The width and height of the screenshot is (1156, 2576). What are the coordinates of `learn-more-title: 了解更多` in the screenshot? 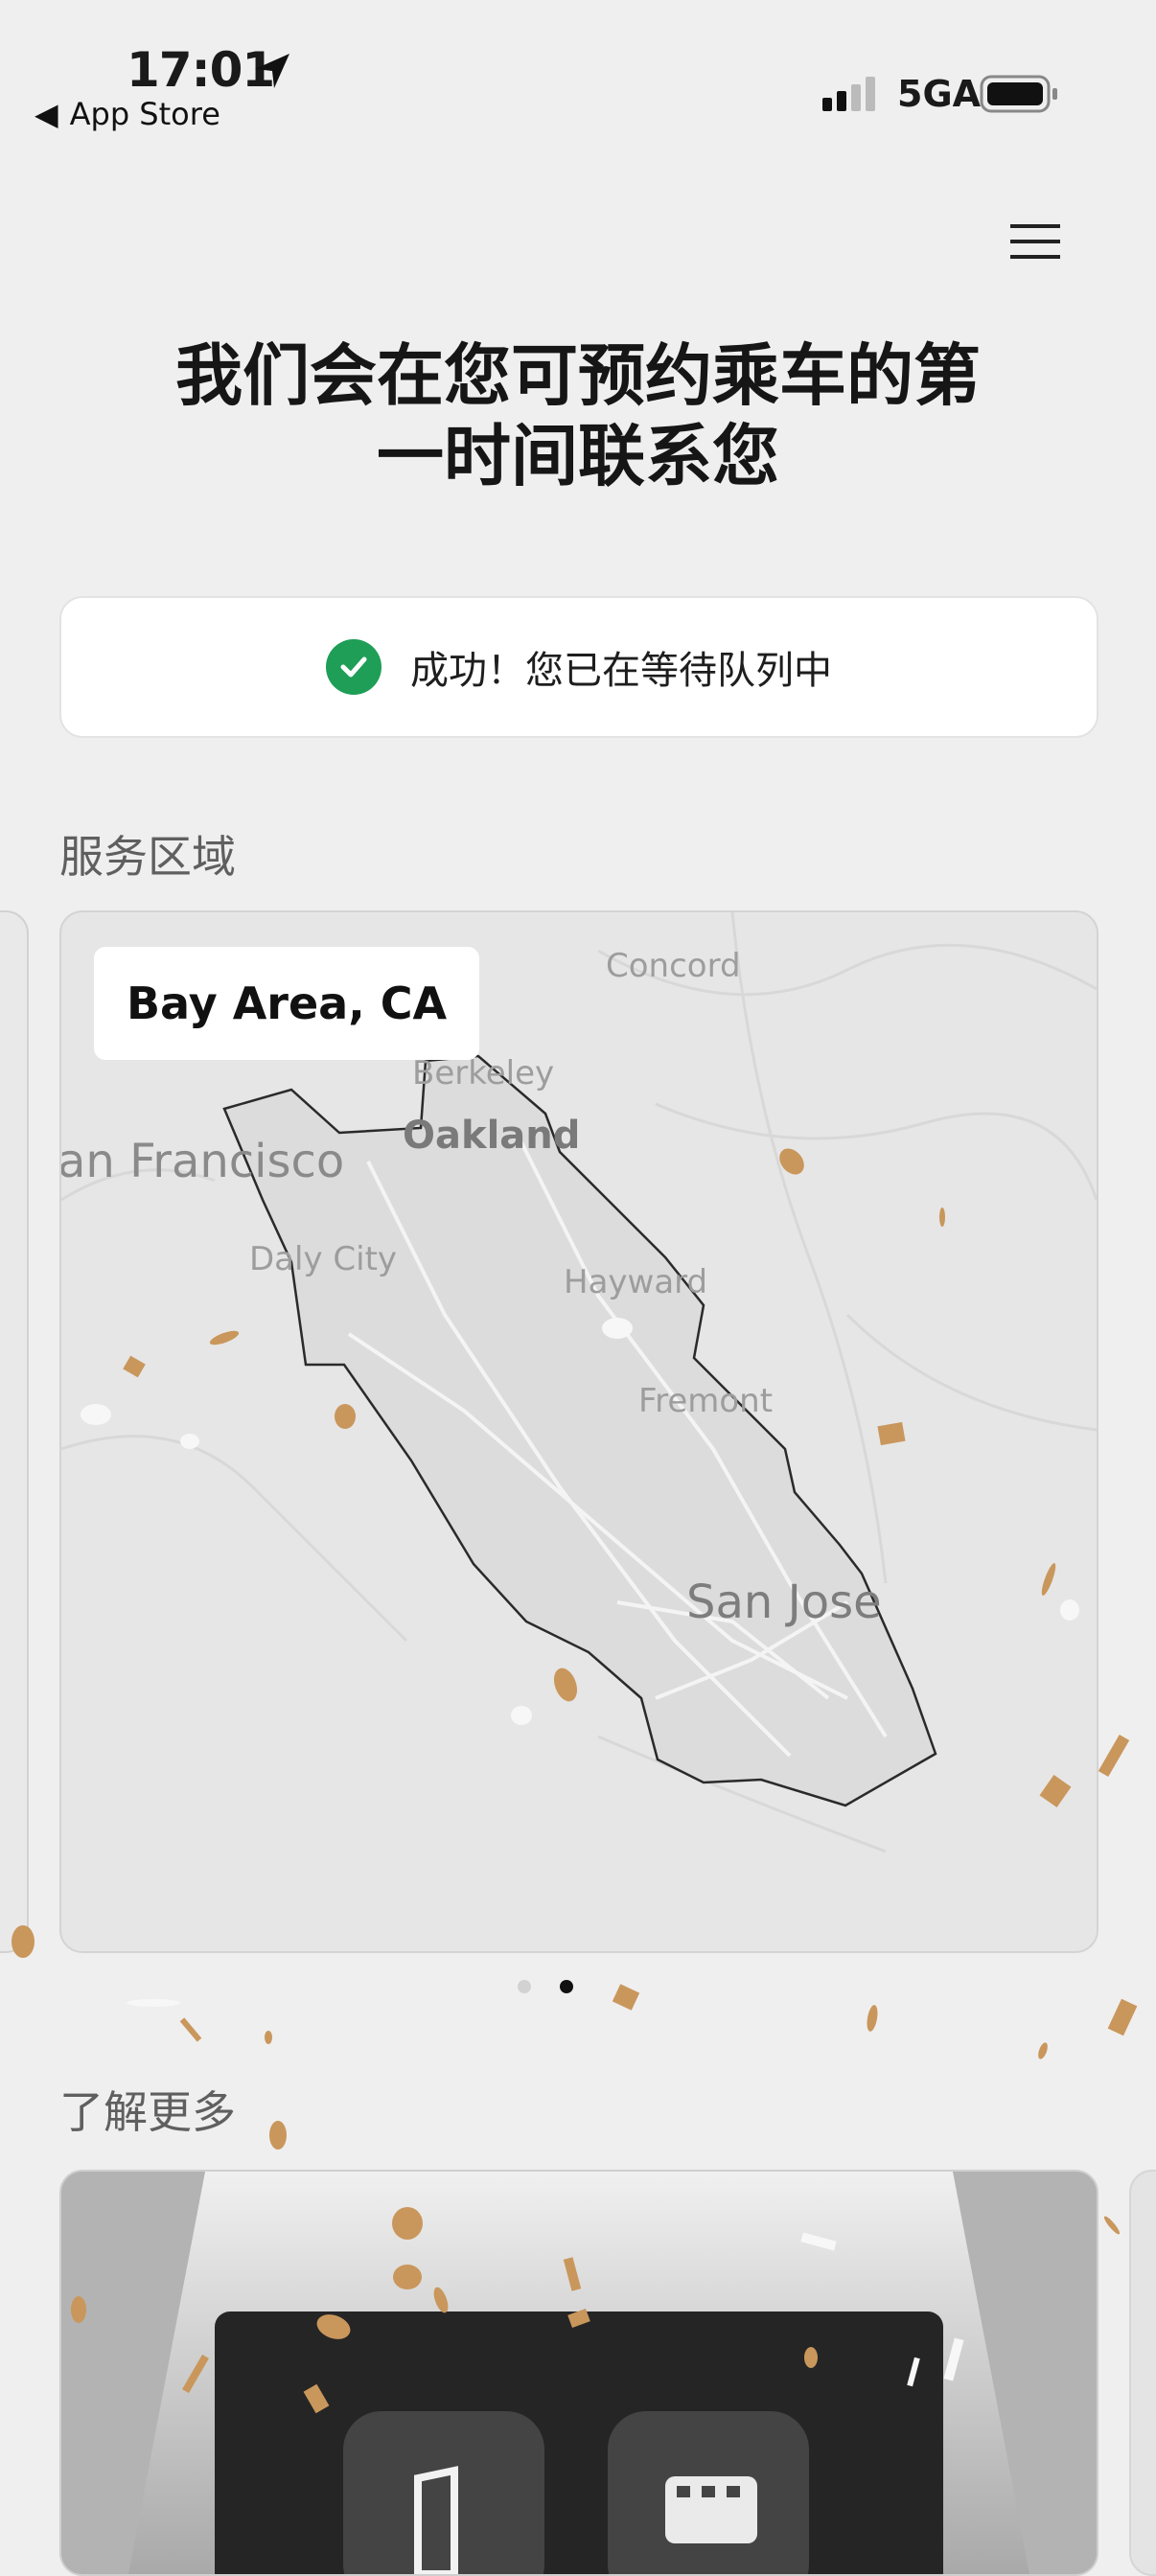 It's located at (148, 2112).